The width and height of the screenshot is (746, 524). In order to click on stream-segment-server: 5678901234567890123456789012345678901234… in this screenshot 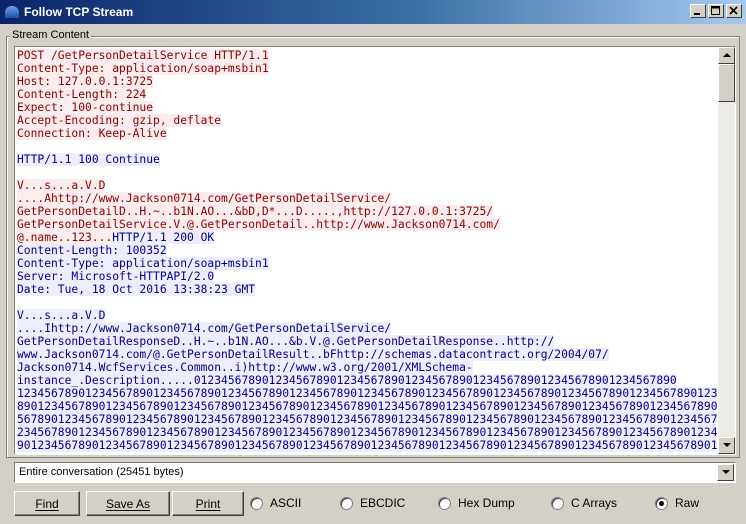, I will do `click(367, 419)`.